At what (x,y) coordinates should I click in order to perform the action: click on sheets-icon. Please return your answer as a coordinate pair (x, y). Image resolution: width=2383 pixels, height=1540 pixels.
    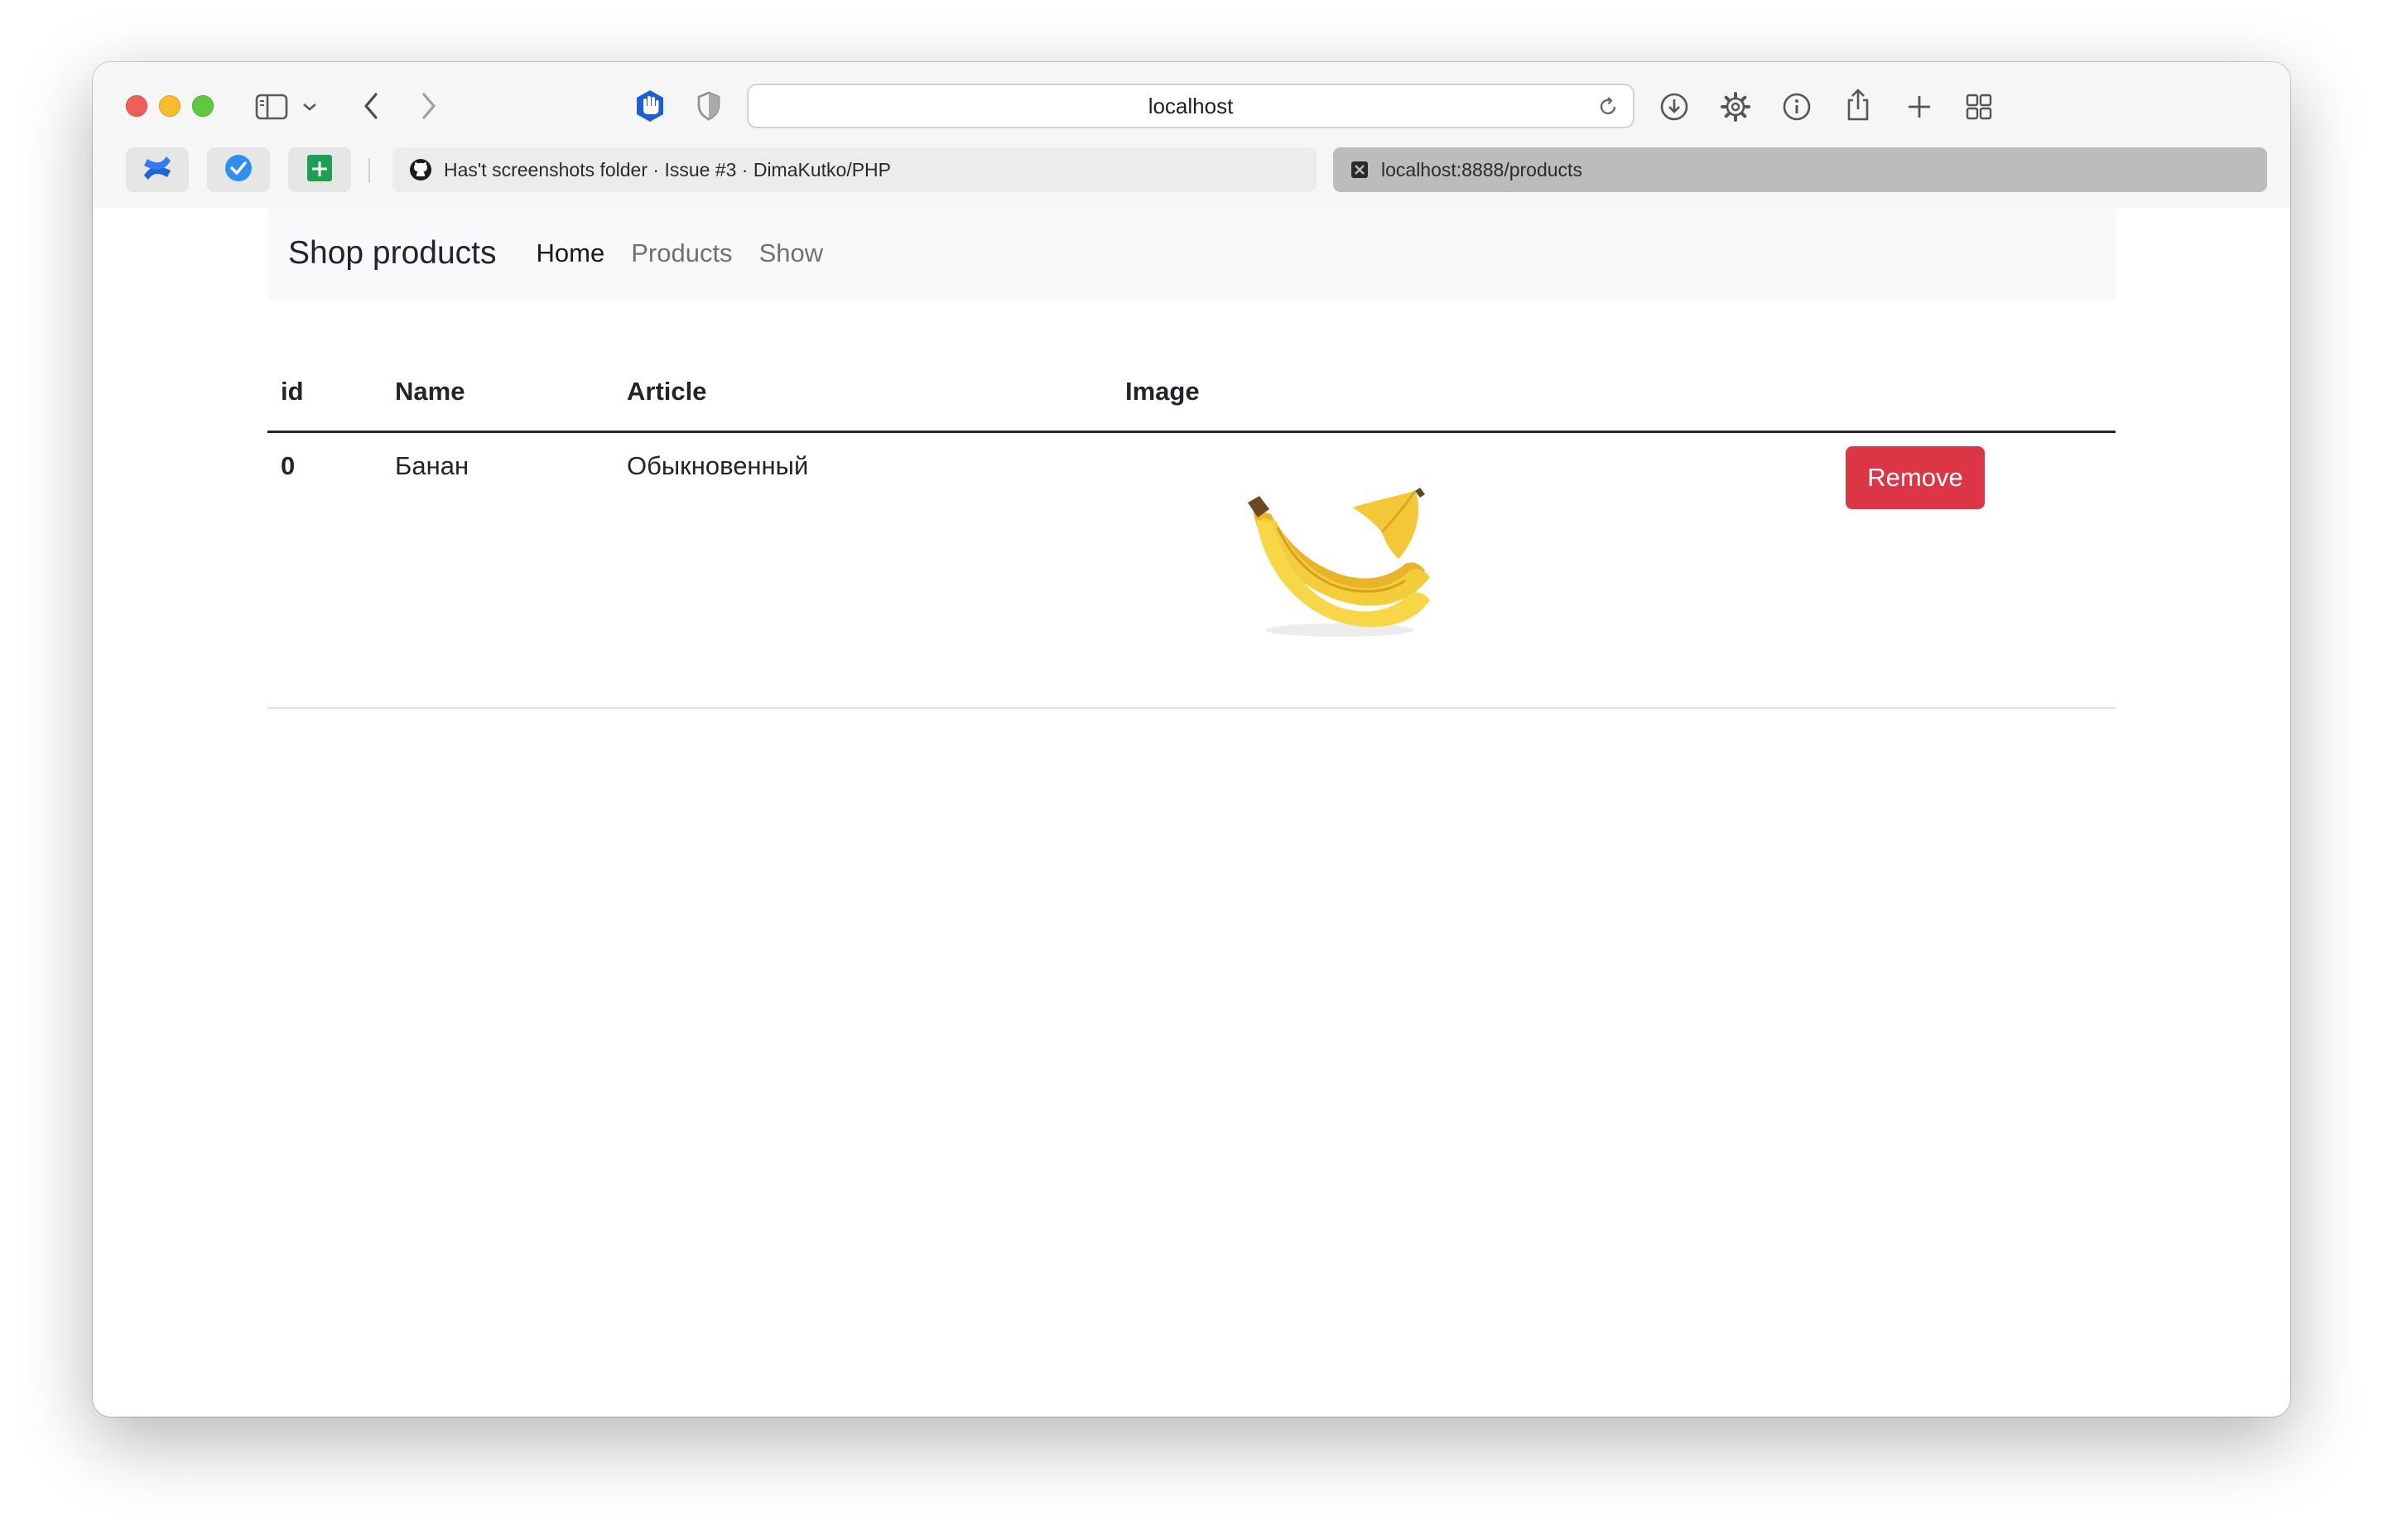
    Looking at the image, I should click on (319, 170).